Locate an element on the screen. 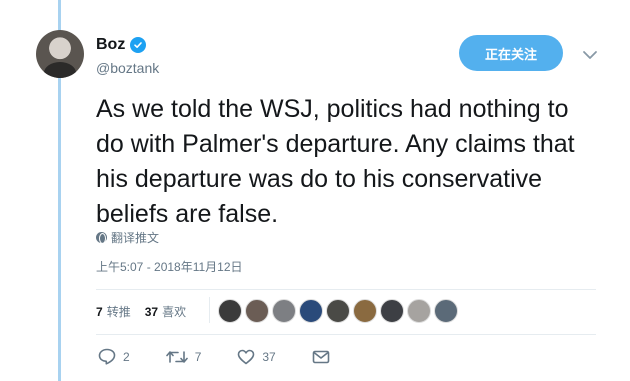  envelope-icon is located at coordinates (321, 357).